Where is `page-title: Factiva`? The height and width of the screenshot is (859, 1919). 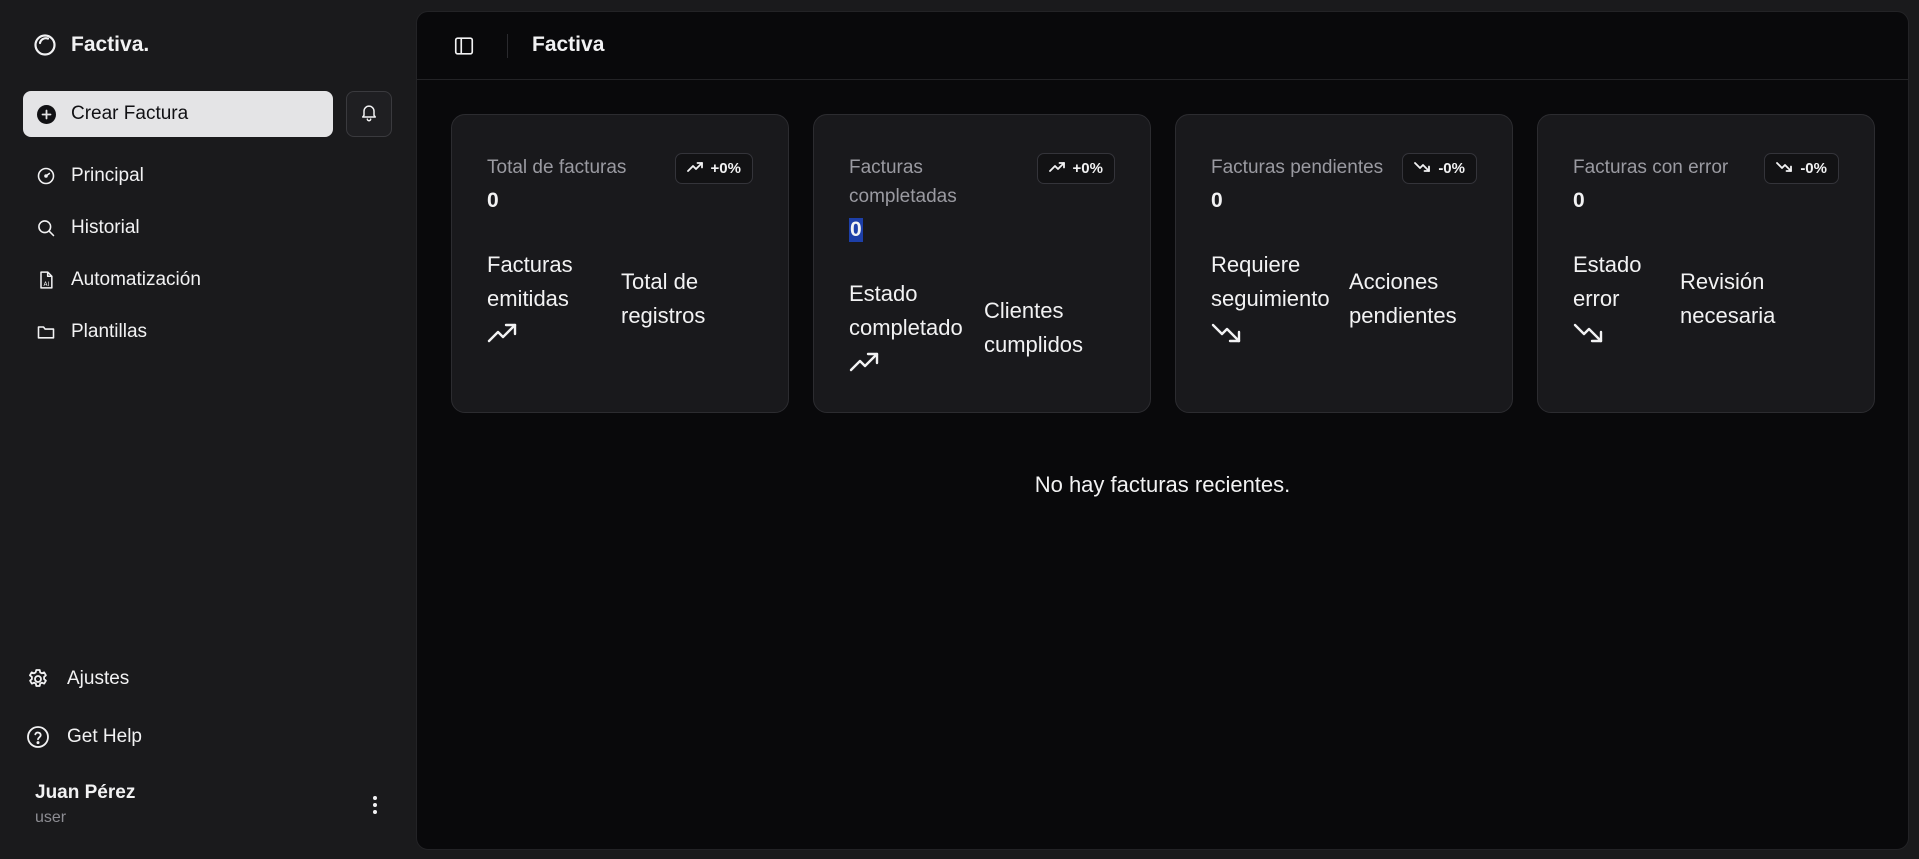 page-title: Factiva is located at coordinates (568, 44).